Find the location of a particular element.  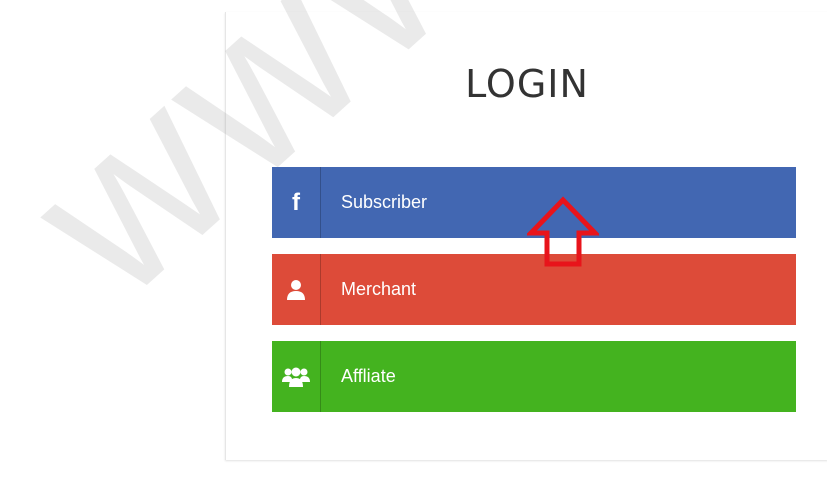

page-title: LOGIN is located at coordinates (527, 84).